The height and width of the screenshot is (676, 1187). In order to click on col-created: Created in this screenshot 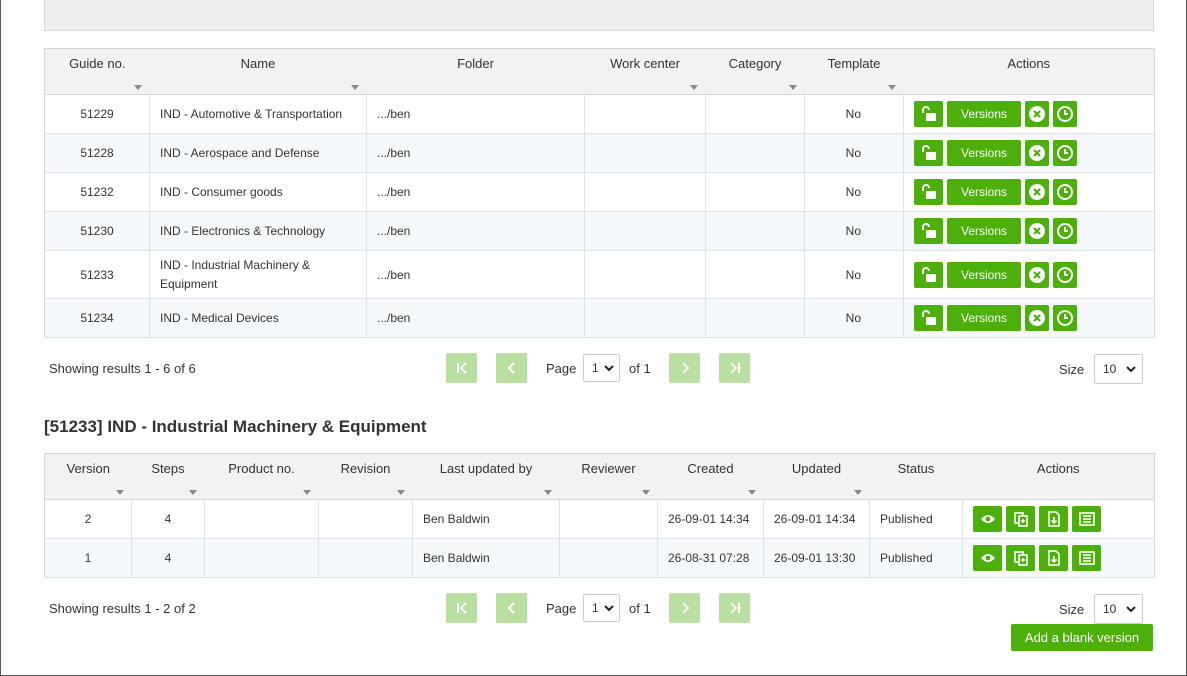, I will do `click(710, 476)`.